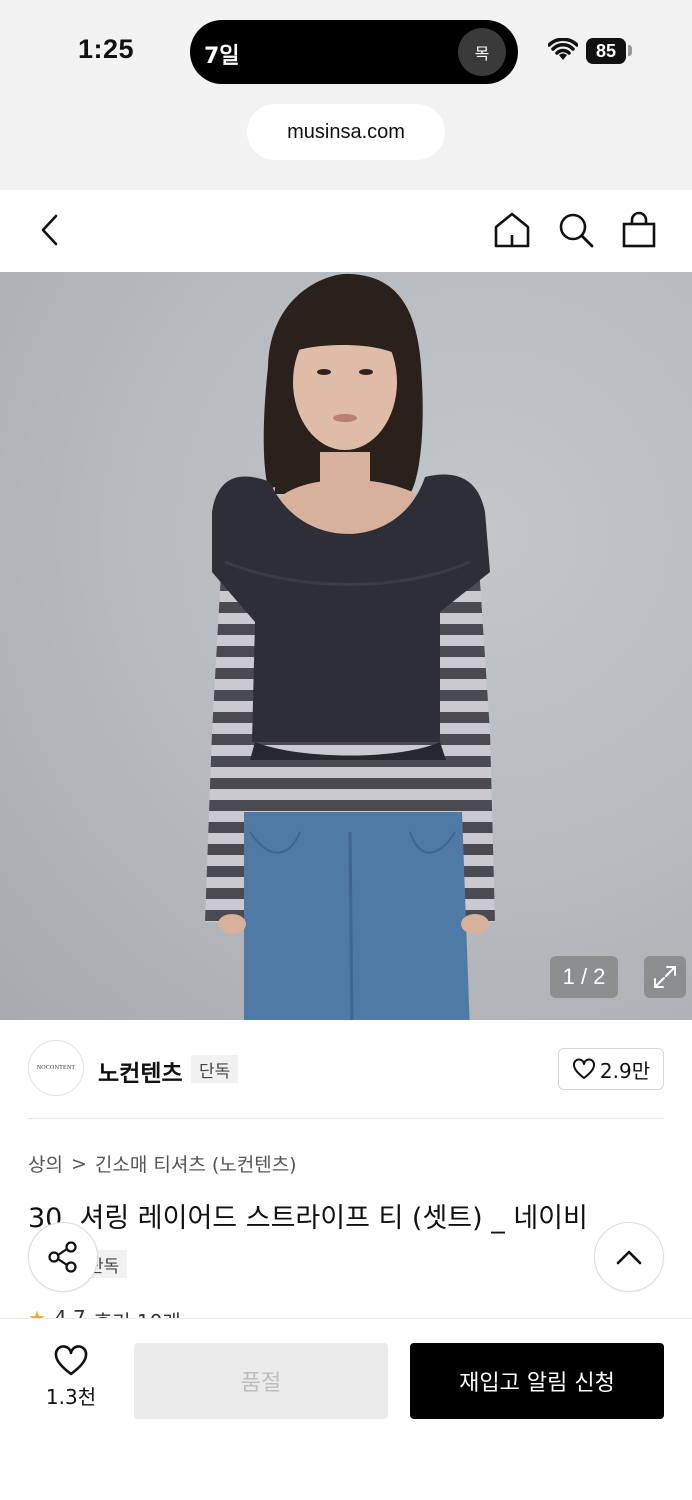 The height and width of the screenshot is (1500, 692). What do you see at coordinates (215, 1069) in the screenshot?
I see `brand-exclusive-tag: 단독` at bounding box center [215, 1069].